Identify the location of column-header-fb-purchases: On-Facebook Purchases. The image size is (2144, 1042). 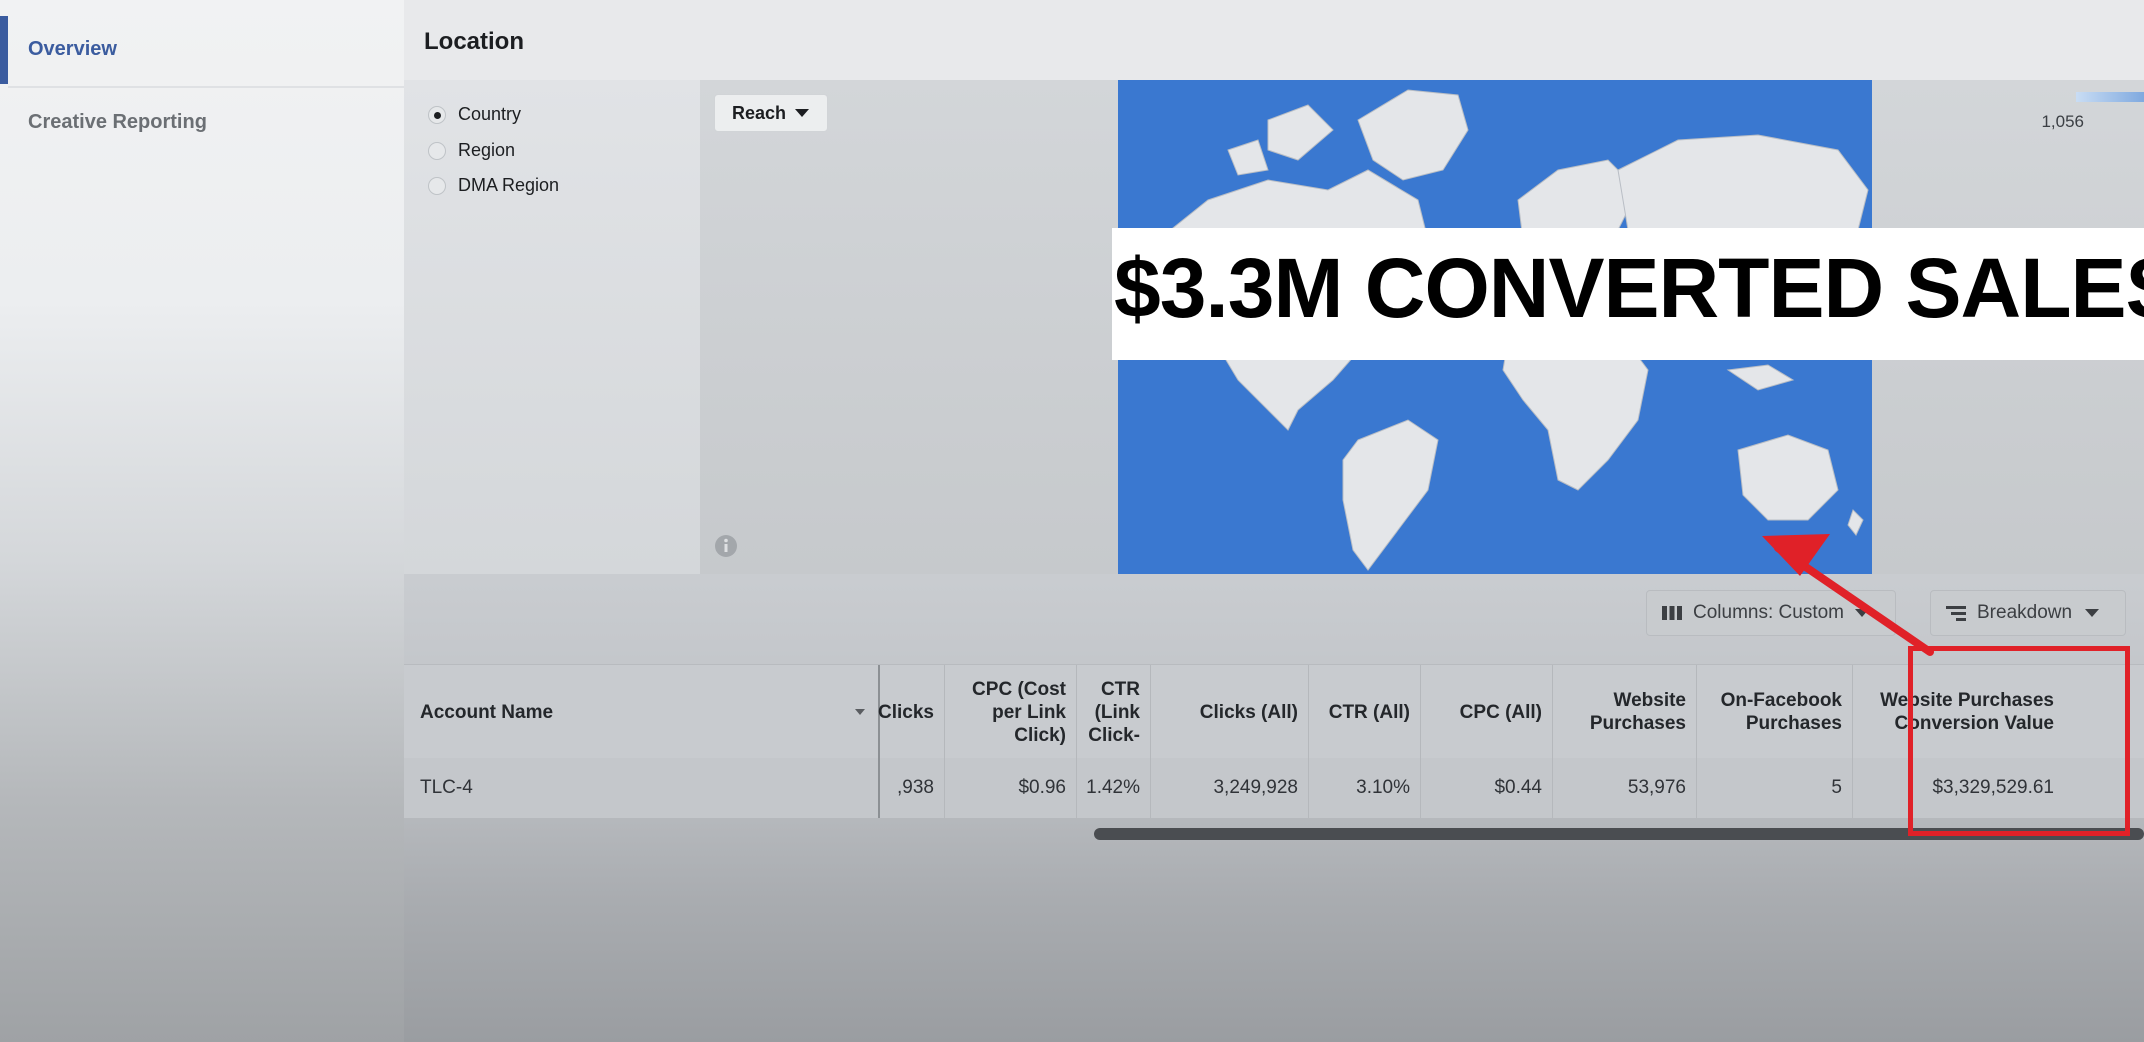
(1774, 712).